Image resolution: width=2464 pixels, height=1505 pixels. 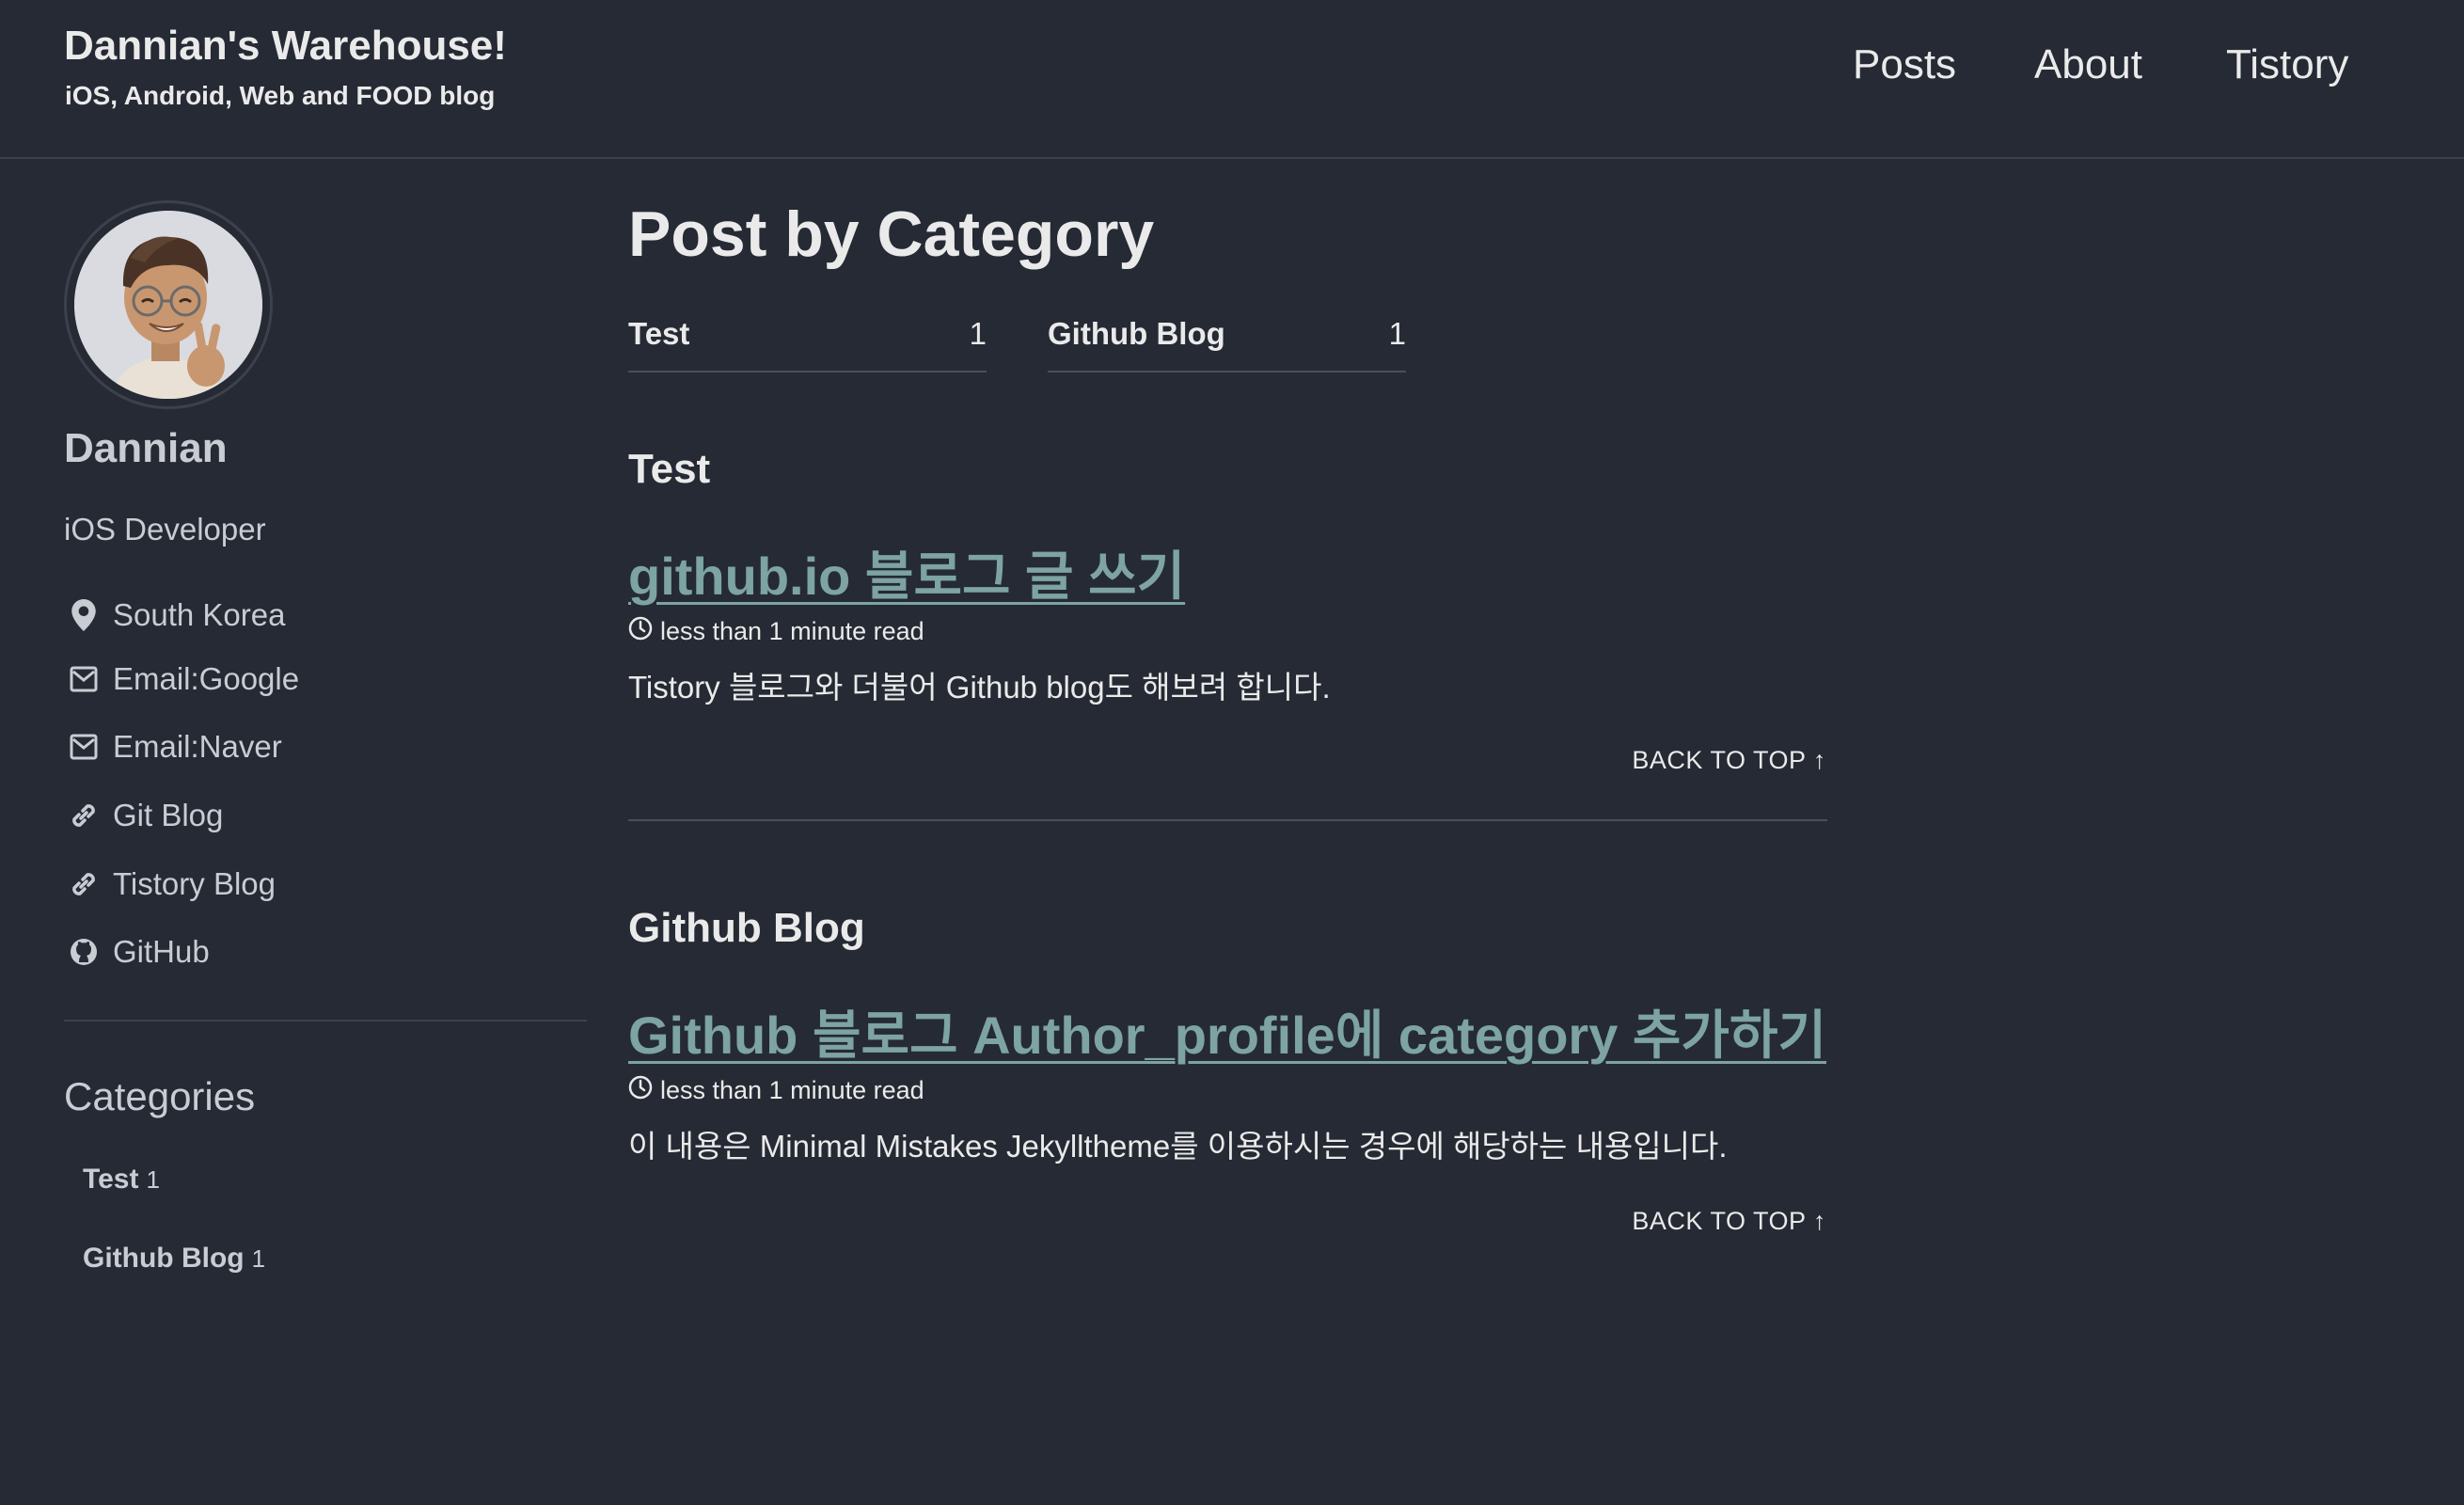 I want to click on taxonomy-name: Test, so click(x=659, y=334).